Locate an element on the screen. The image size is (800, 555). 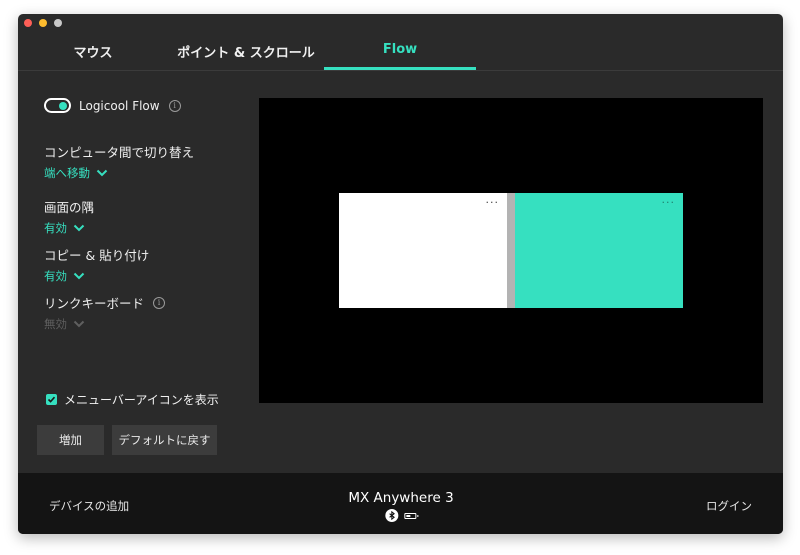
dropdown-value: 端へ移動 is located at coordinates (67, 173).